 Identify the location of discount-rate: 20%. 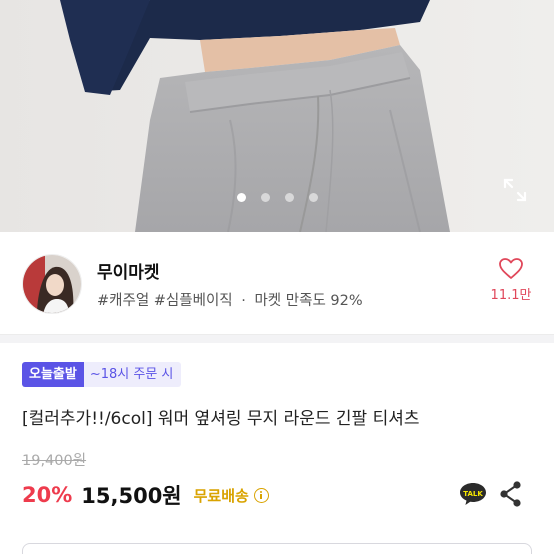
(47, 495).